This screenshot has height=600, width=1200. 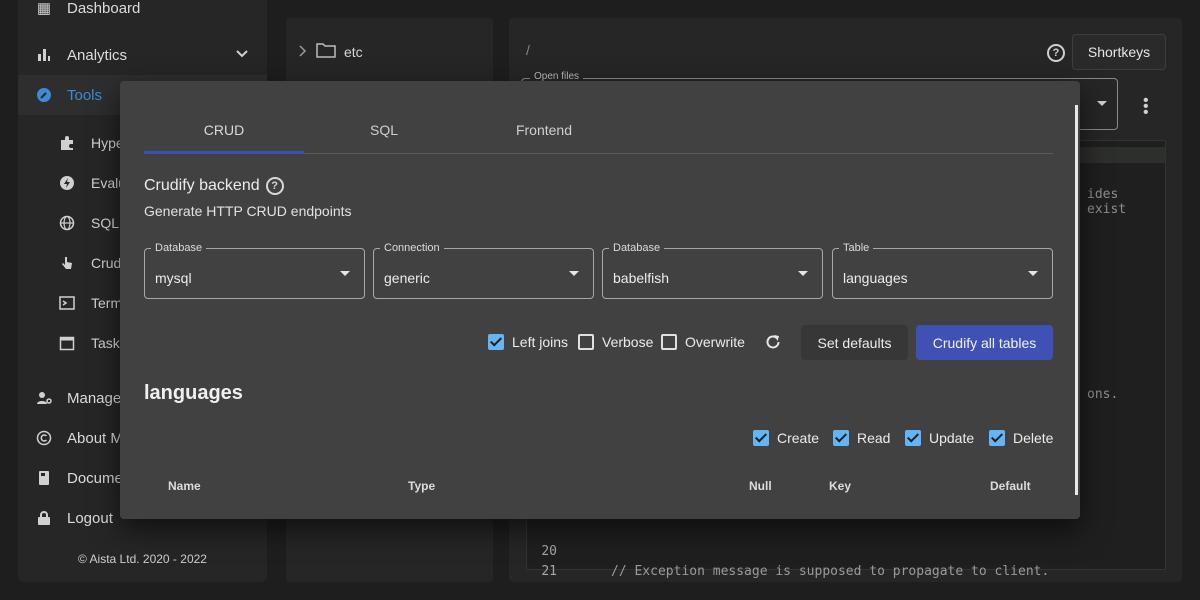 What do you see at coordinates (669, 342) in the screenshot?
I see `overwrite-checkbox` at bounding box center [669, 342].